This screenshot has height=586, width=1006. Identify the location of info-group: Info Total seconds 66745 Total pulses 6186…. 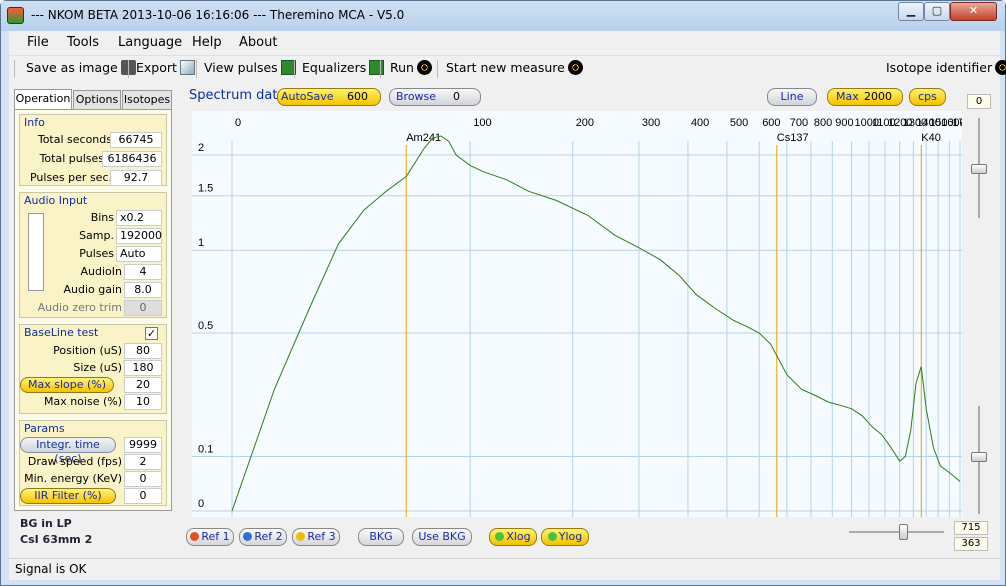
(93, 150).